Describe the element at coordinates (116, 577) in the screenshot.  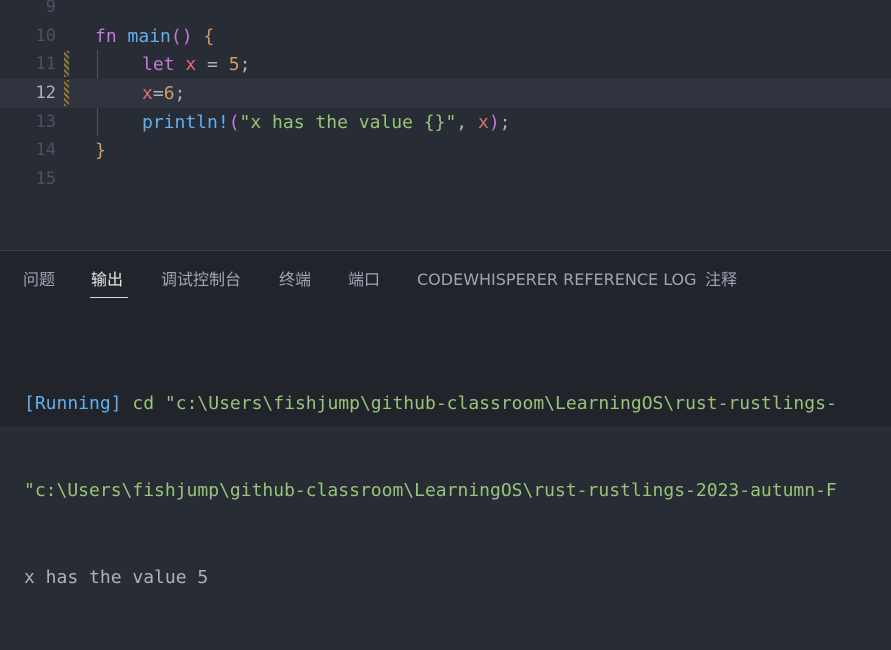
I see `output-line: x has the value 5` at that location.